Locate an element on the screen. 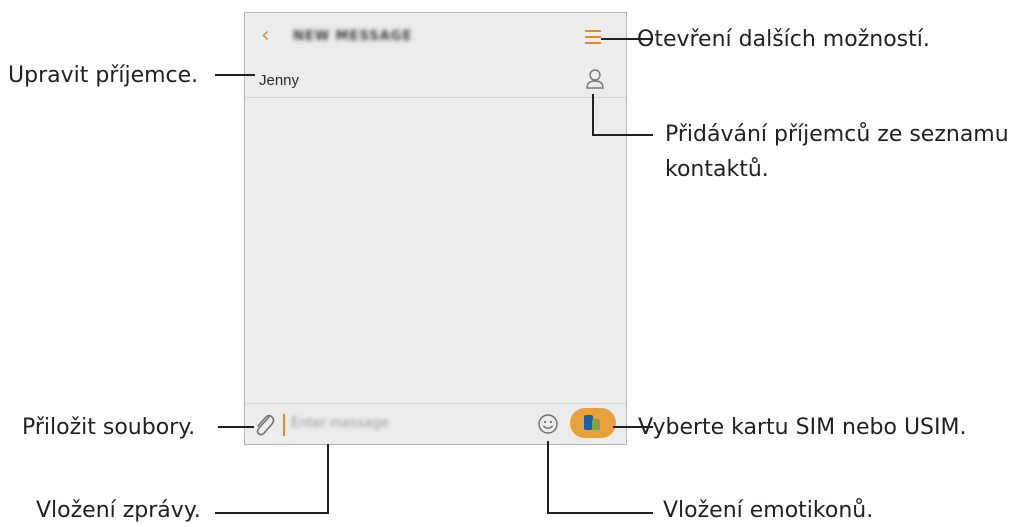 Image resolution: width=1019 pixels, height=527 pixels. person-icon is located at coordinates (595, 79).